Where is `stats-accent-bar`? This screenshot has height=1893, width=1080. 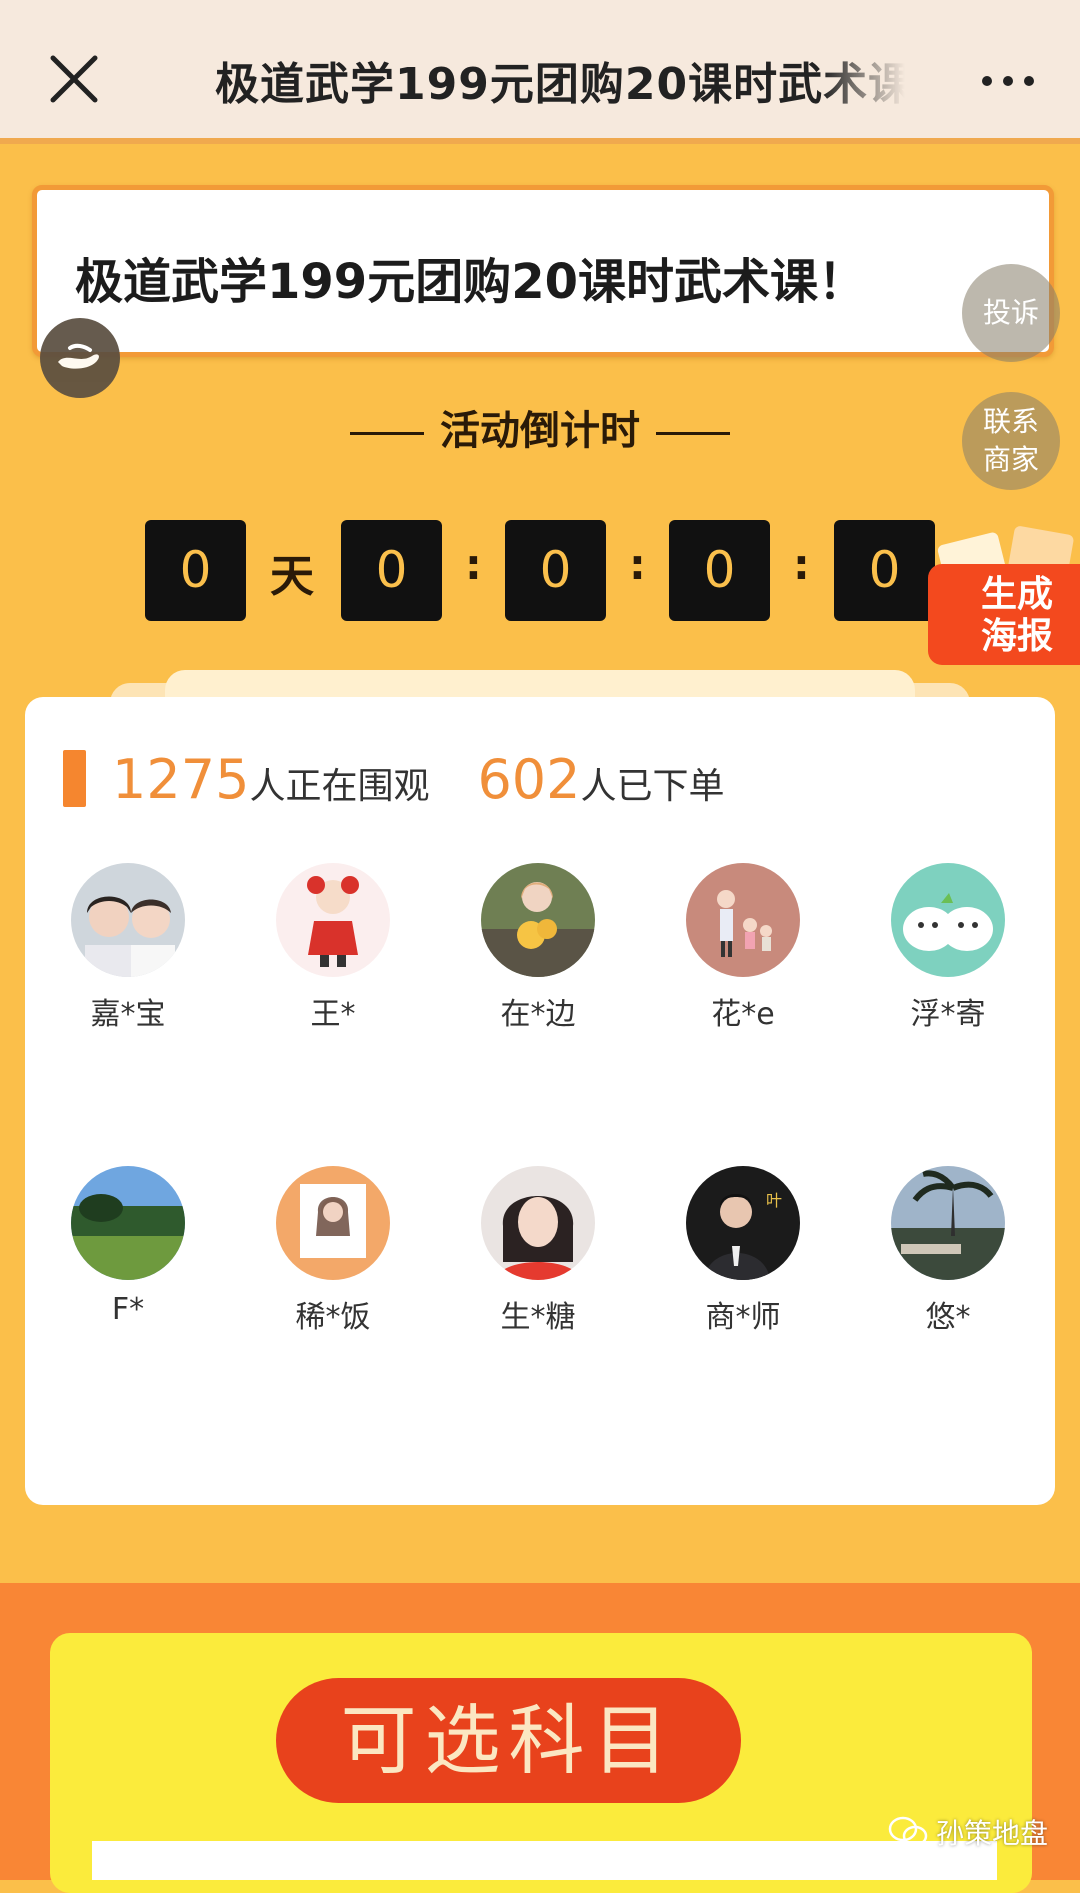 stats-accent-bar is located at coordinates (74, 778).